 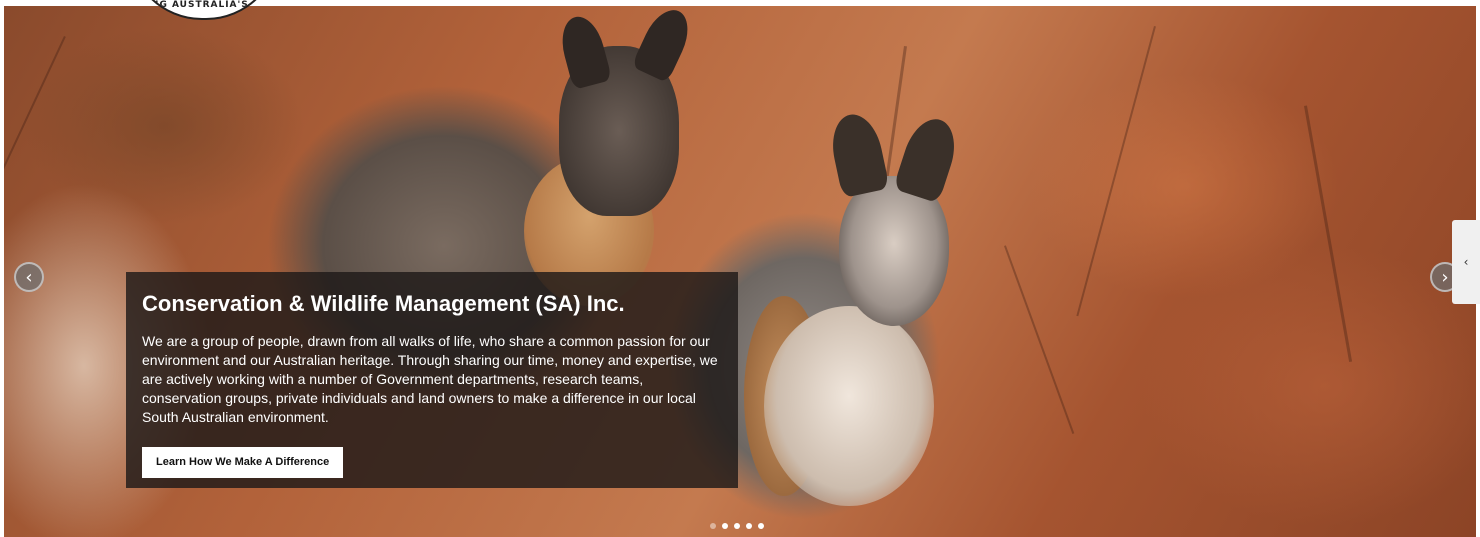 I want to click on chevron-right-icon: ›, so click(x=1445, y=277).